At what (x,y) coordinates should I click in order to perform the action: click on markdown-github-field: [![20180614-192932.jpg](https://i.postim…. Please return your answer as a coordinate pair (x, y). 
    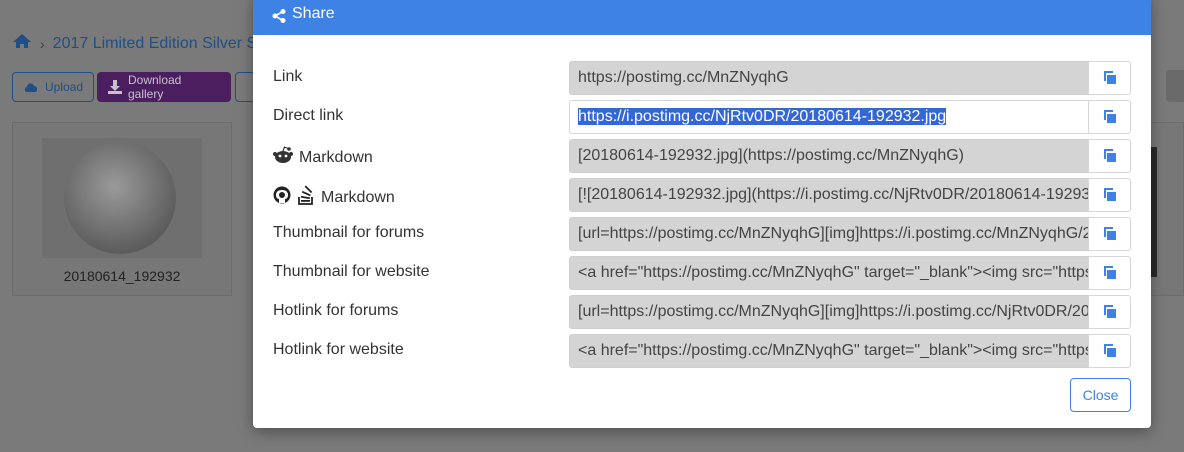
    Looking at the image, I should click on (828, 195).